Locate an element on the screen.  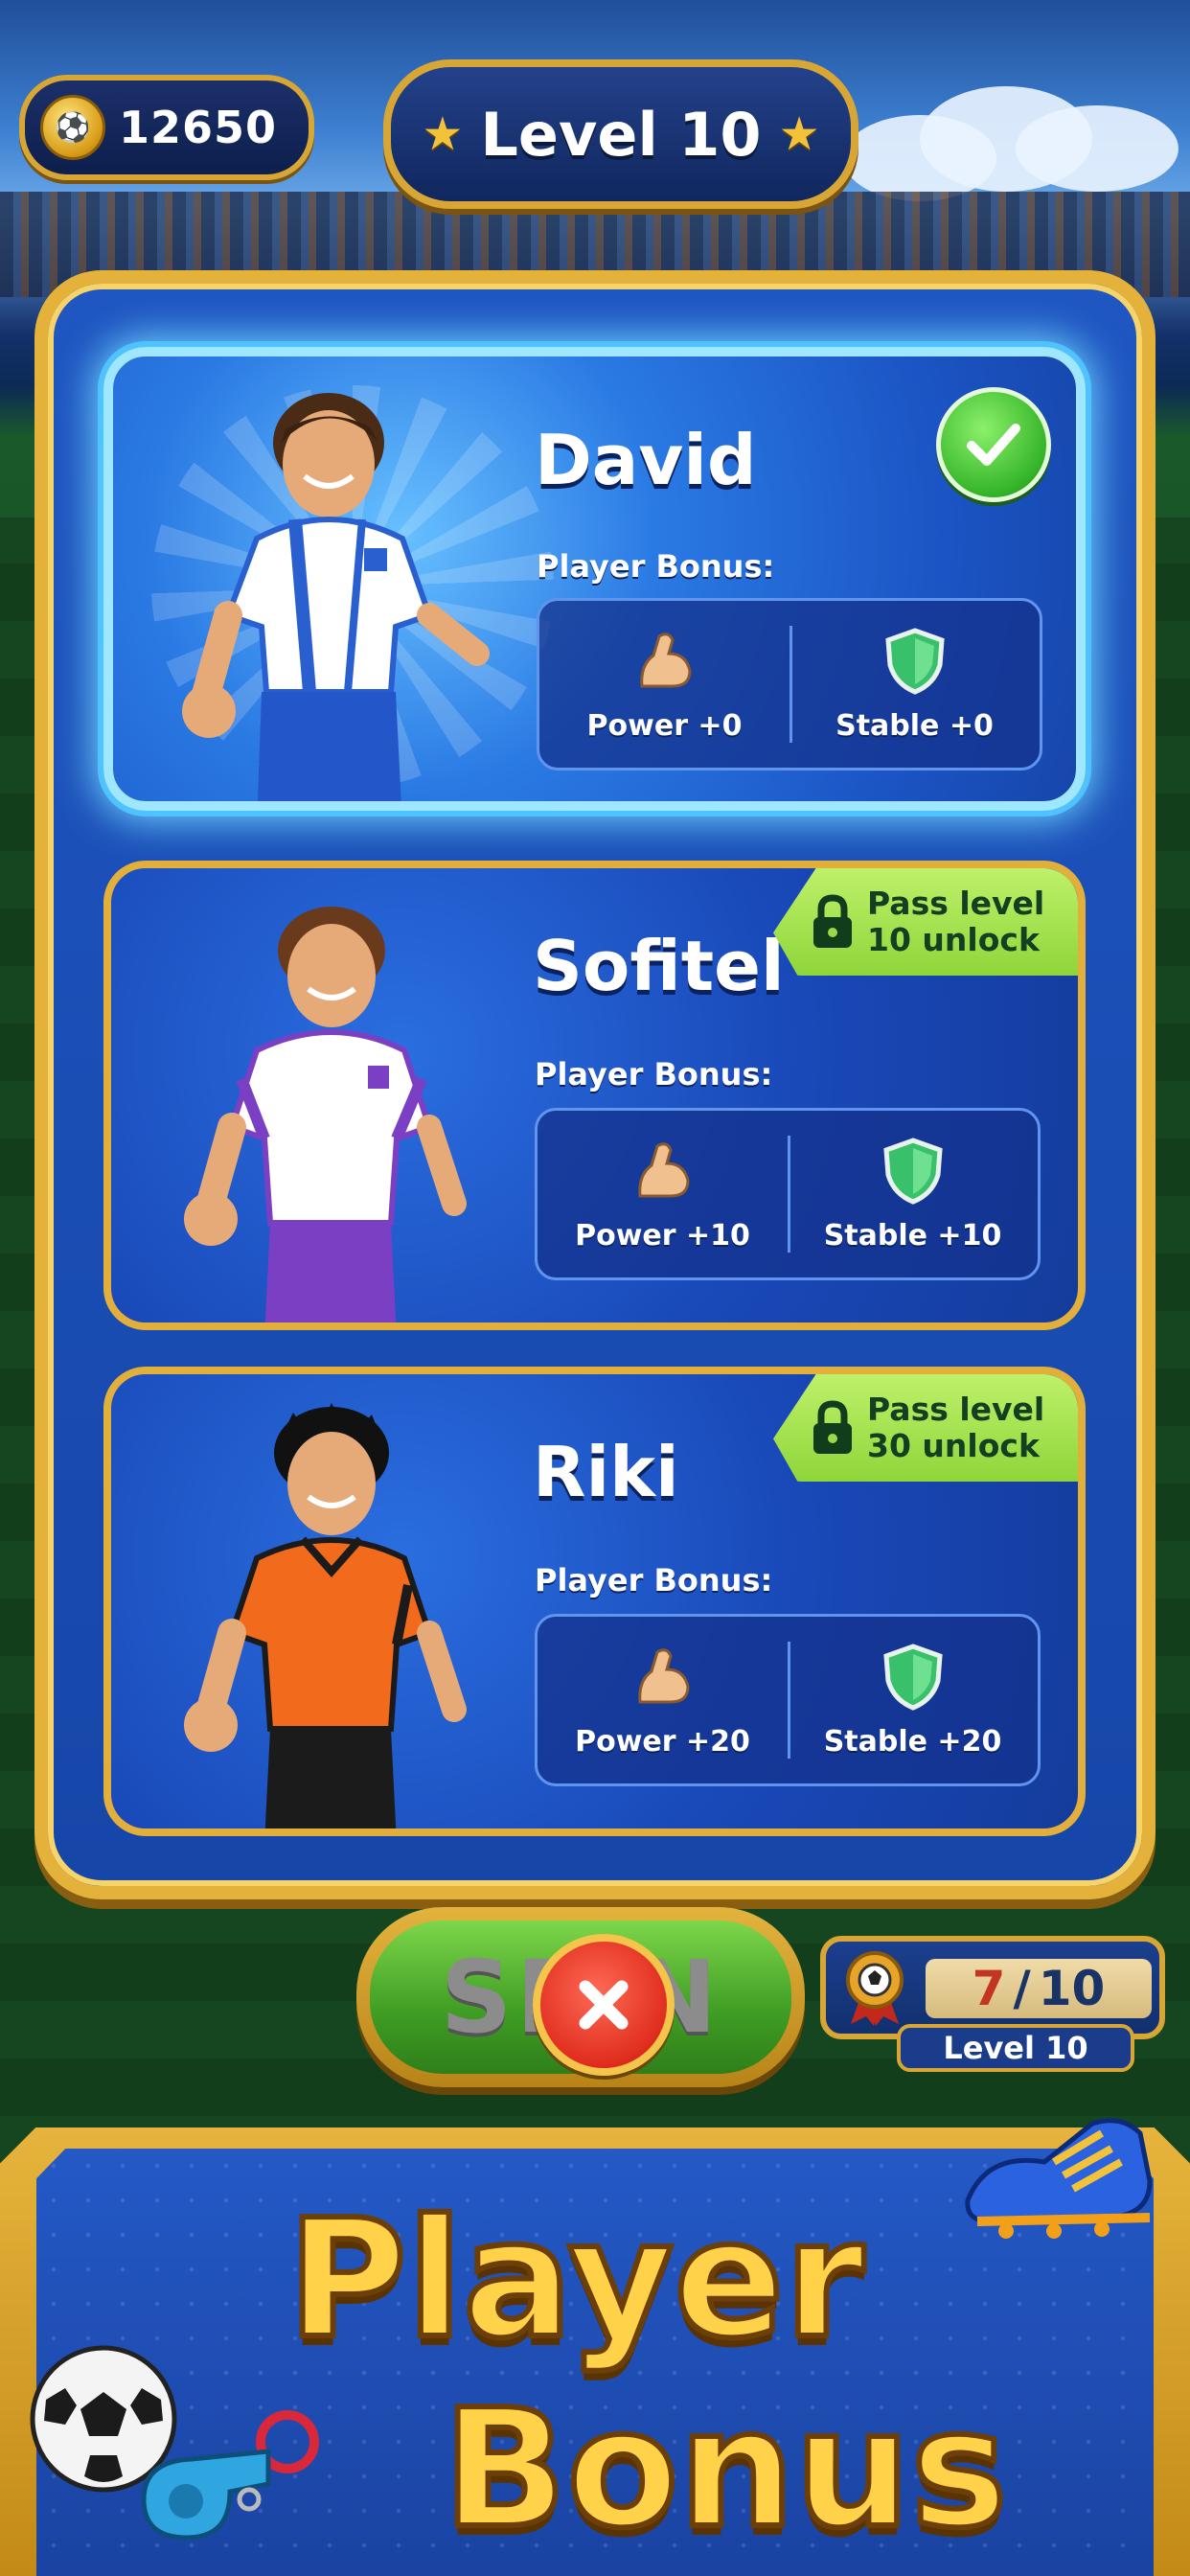
close-icon is located at coordinates (604, 2005).